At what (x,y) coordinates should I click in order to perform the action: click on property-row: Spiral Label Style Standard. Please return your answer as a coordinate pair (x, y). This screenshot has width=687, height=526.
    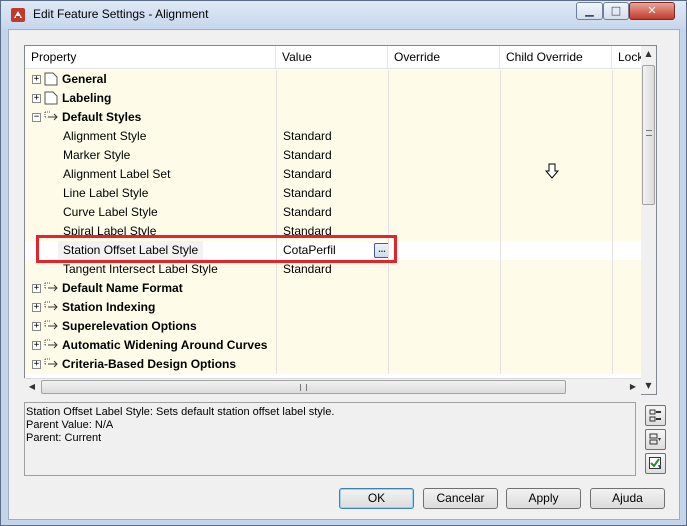
    Looking at the image, I should click on (340, 231).